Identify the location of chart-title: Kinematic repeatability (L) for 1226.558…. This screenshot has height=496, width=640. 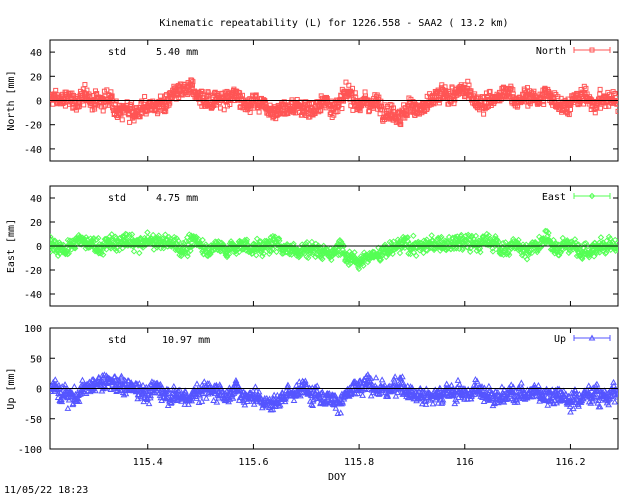
(333, 23).